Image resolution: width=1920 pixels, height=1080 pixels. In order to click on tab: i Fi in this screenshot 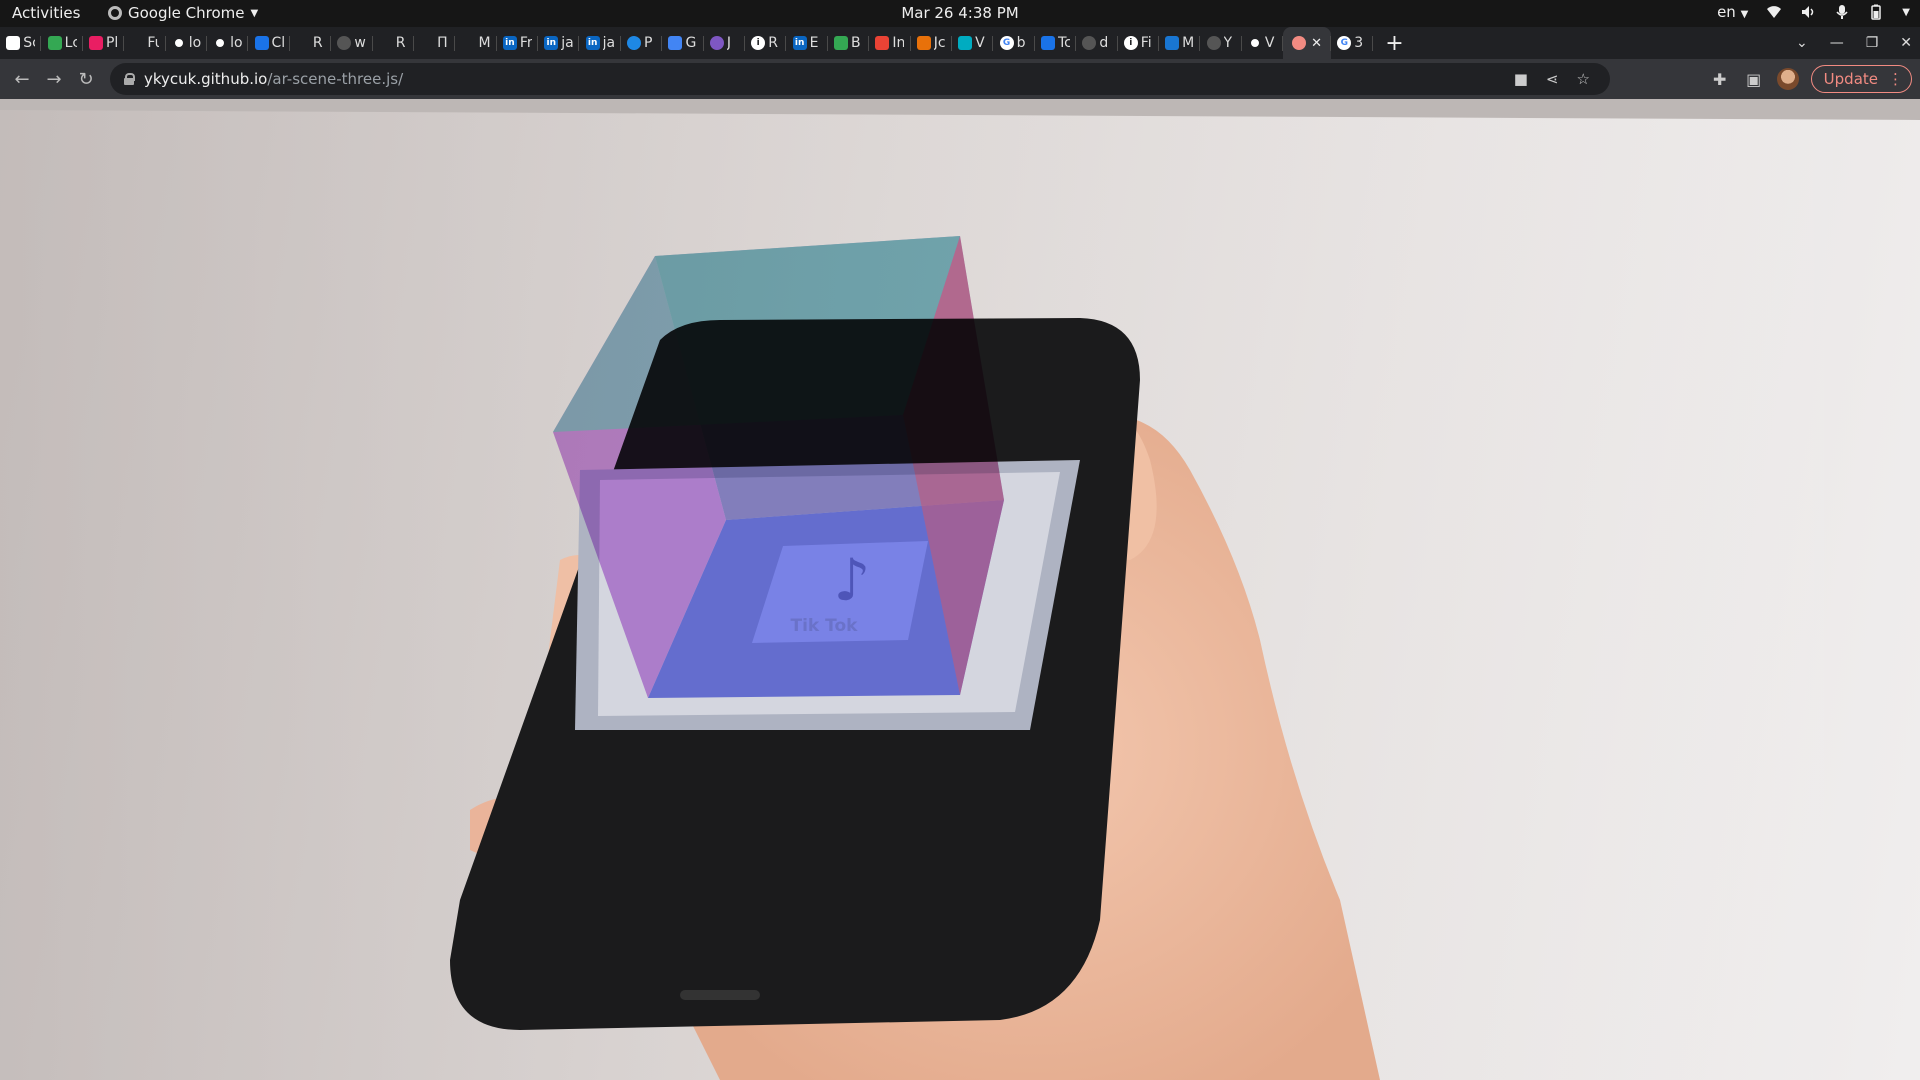, I will do `click(1138, 43)`.